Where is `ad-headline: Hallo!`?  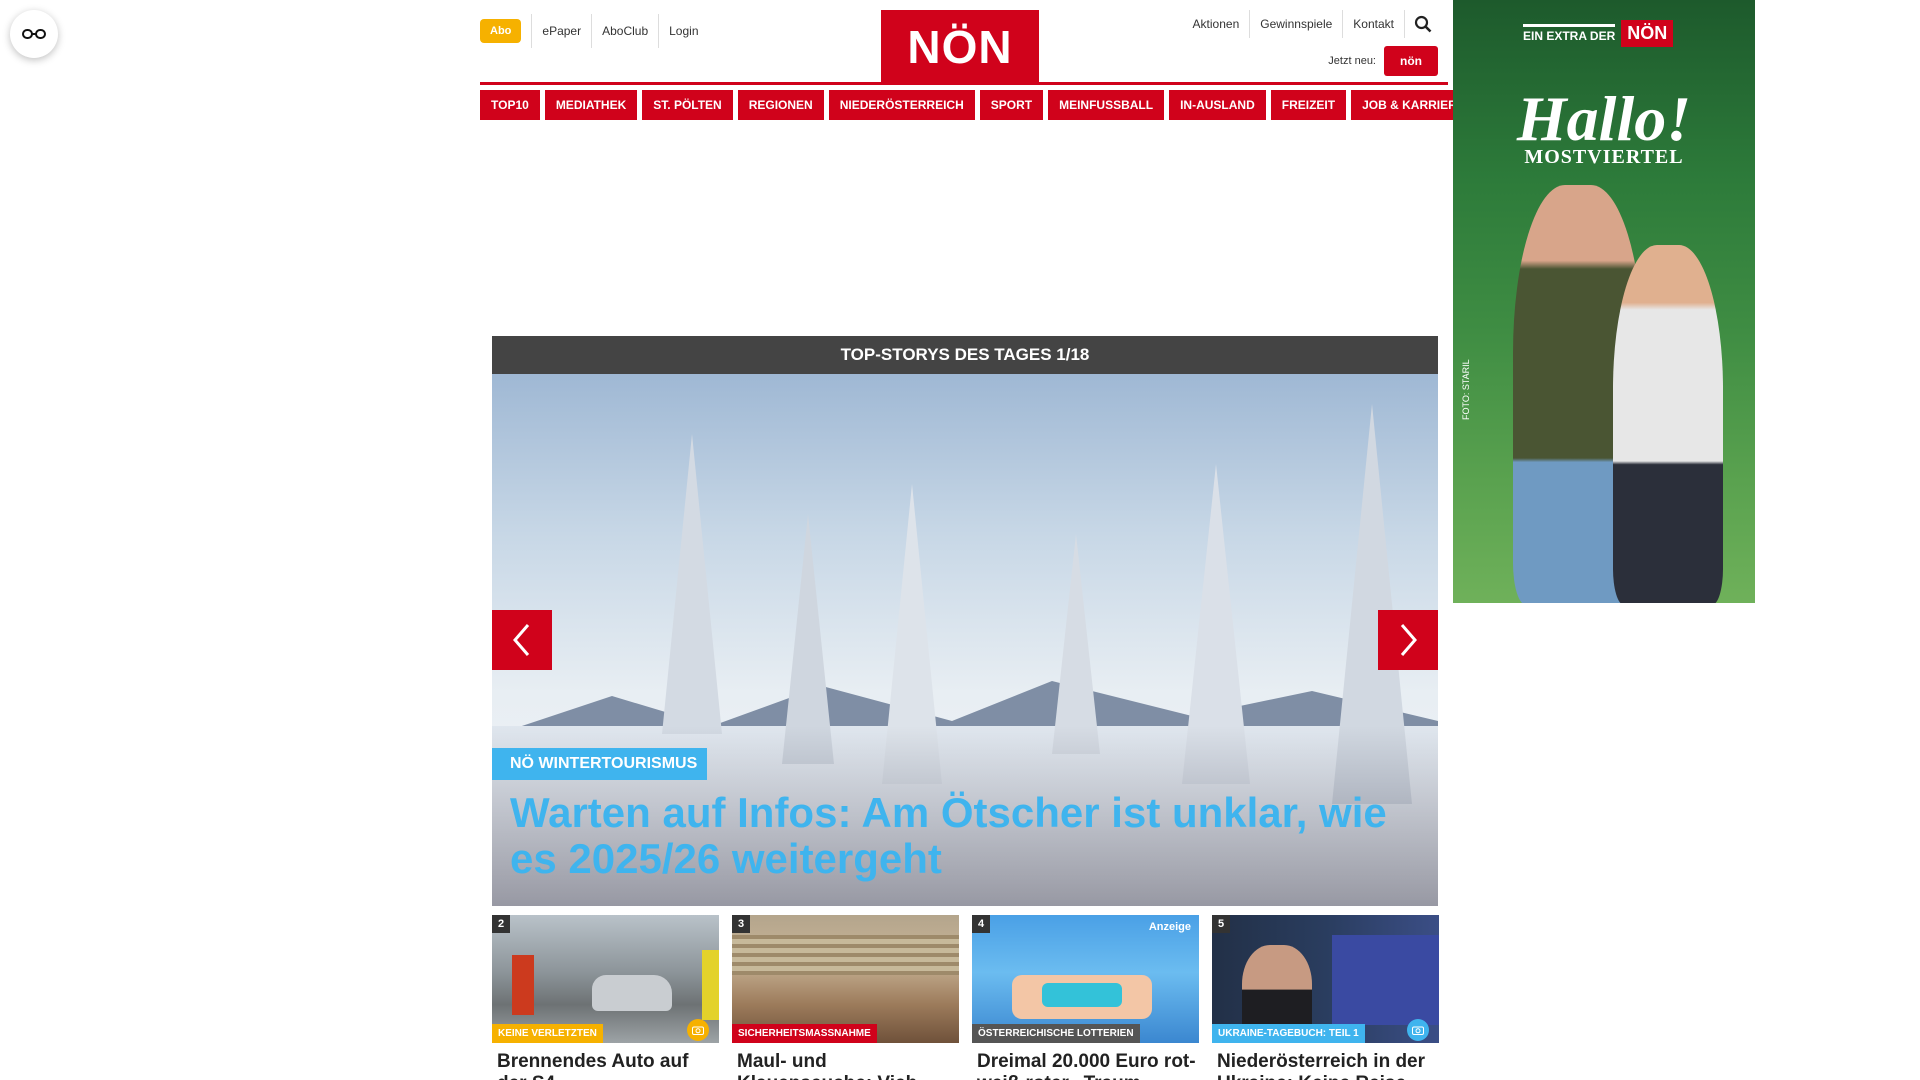
ad-headline: Hallo! is located at coordinates (1604, 118).